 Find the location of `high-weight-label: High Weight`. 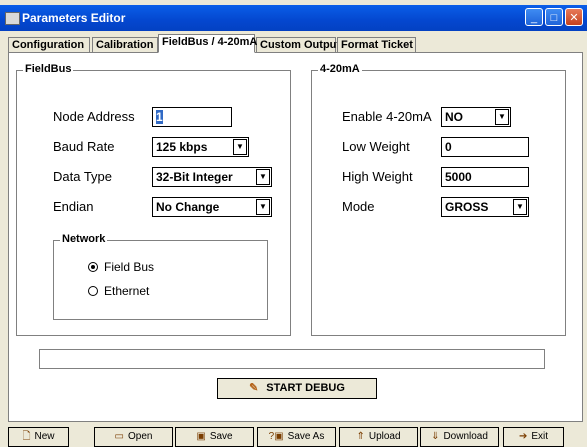

high-weight-label: High Weight is located at coordinates (377, 176).